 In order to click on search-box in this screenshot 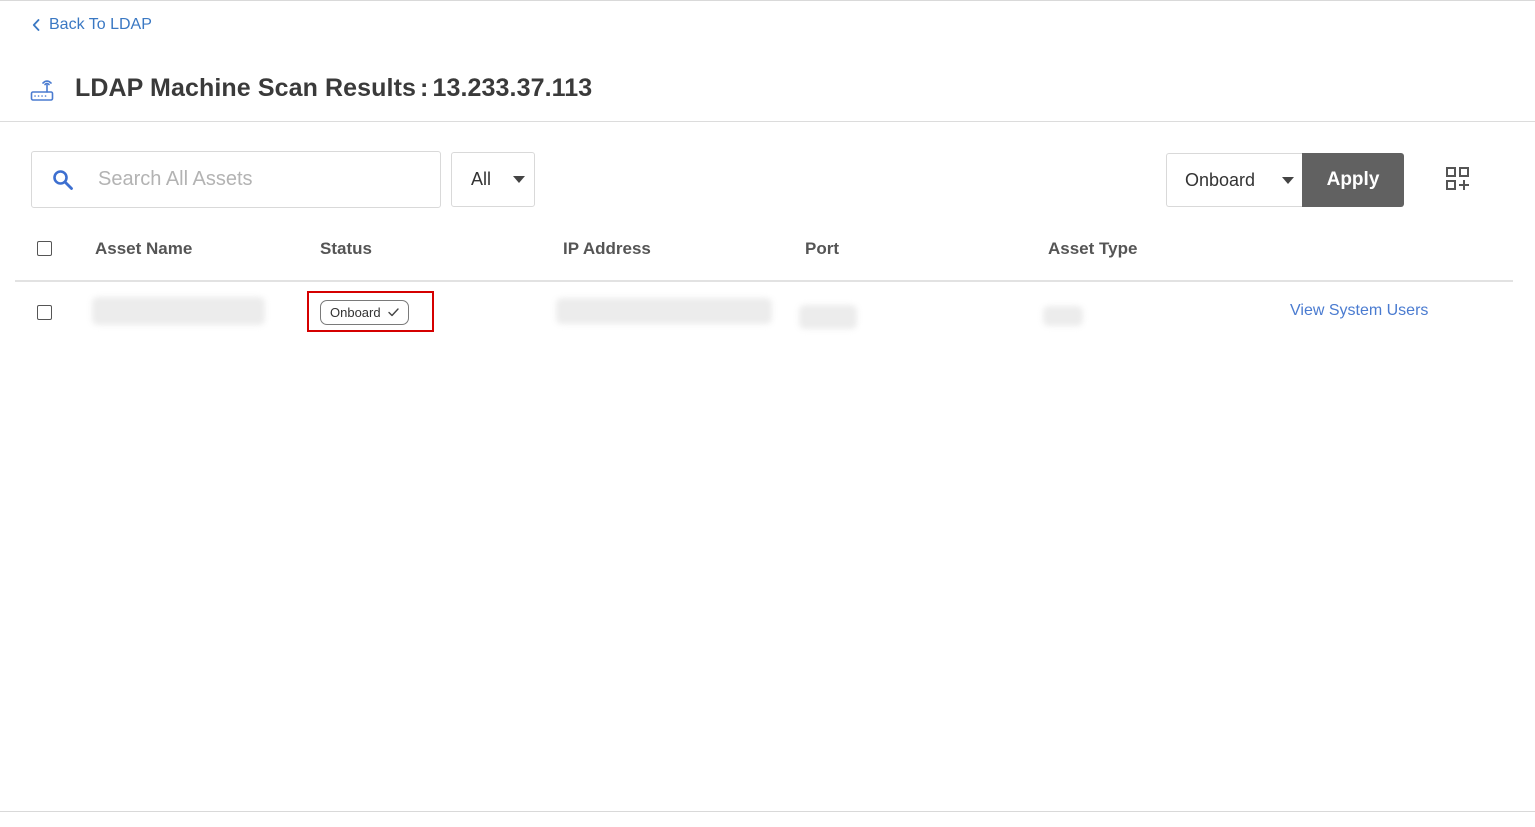, I will do `click(236, 179)`.